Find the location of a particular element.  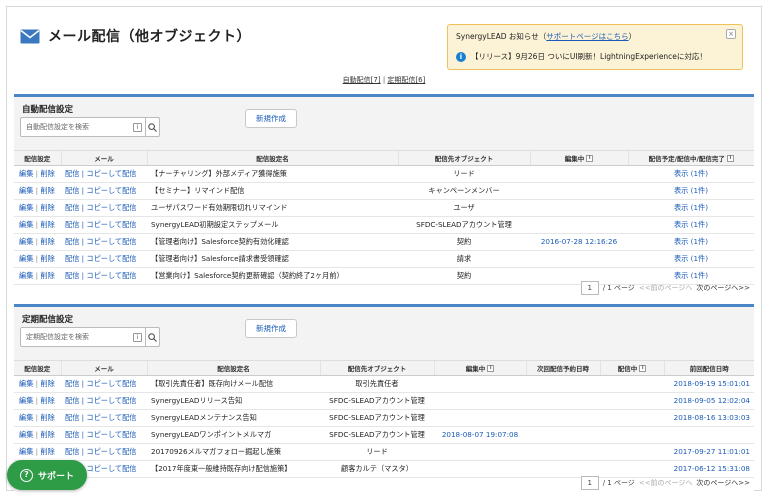

last-delivery-link: 2017-09-27 11:01:01 is located at coordinates (709, 452).